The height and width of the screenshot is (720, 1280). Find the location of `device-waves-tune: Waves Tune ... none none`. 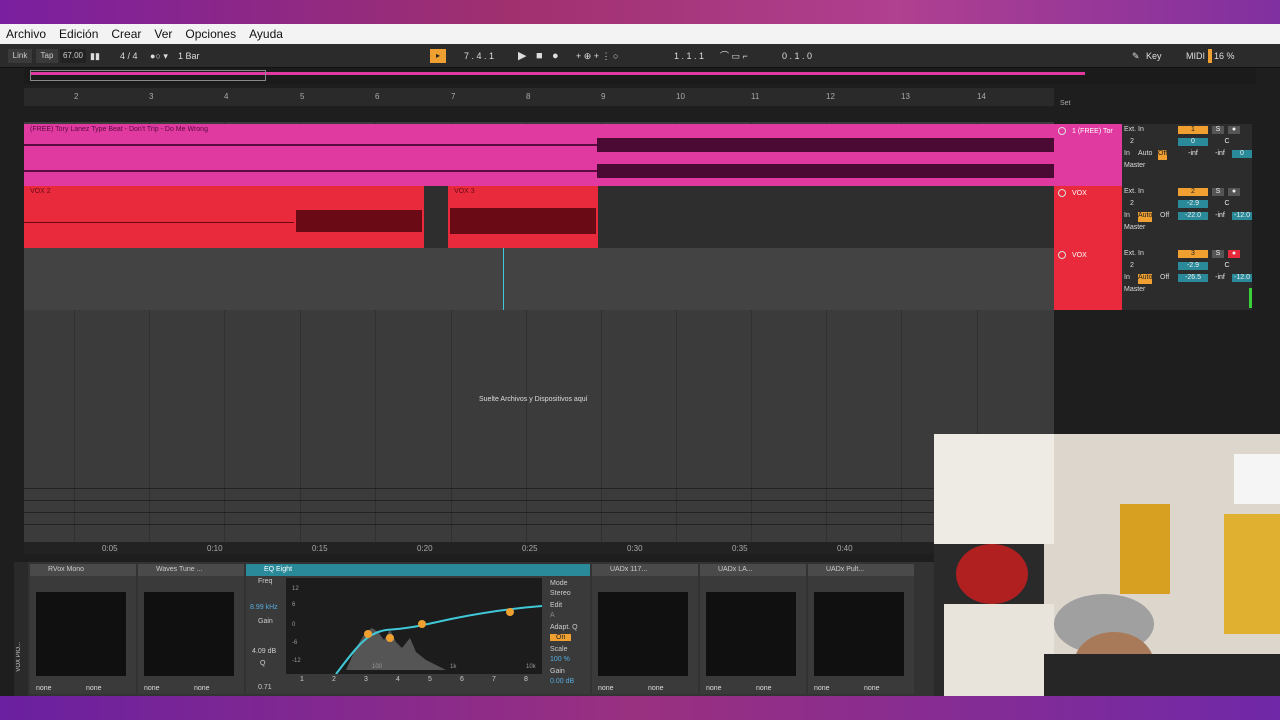

device-waves-tune: Waves Tune ... none none is located at coordinates (191, 629).